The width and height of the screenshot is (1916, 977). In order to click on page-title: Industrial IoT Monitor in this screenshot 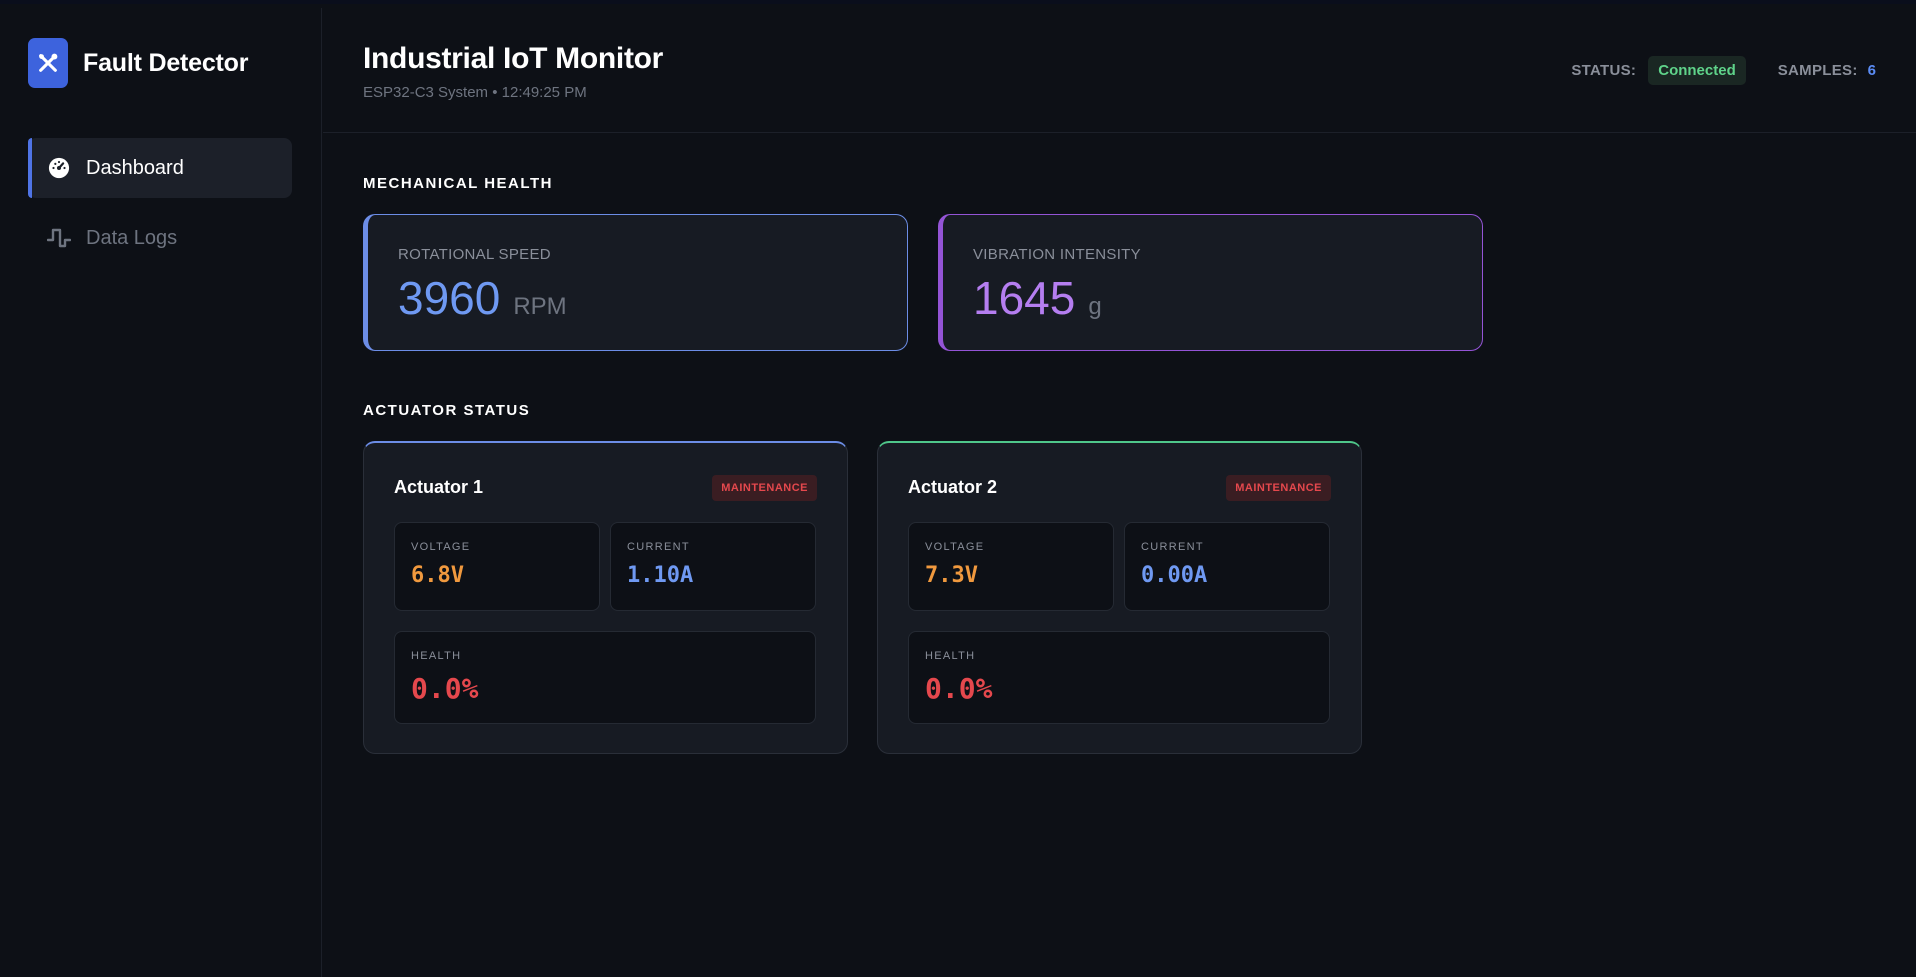, I will do `click(513, 58)`.